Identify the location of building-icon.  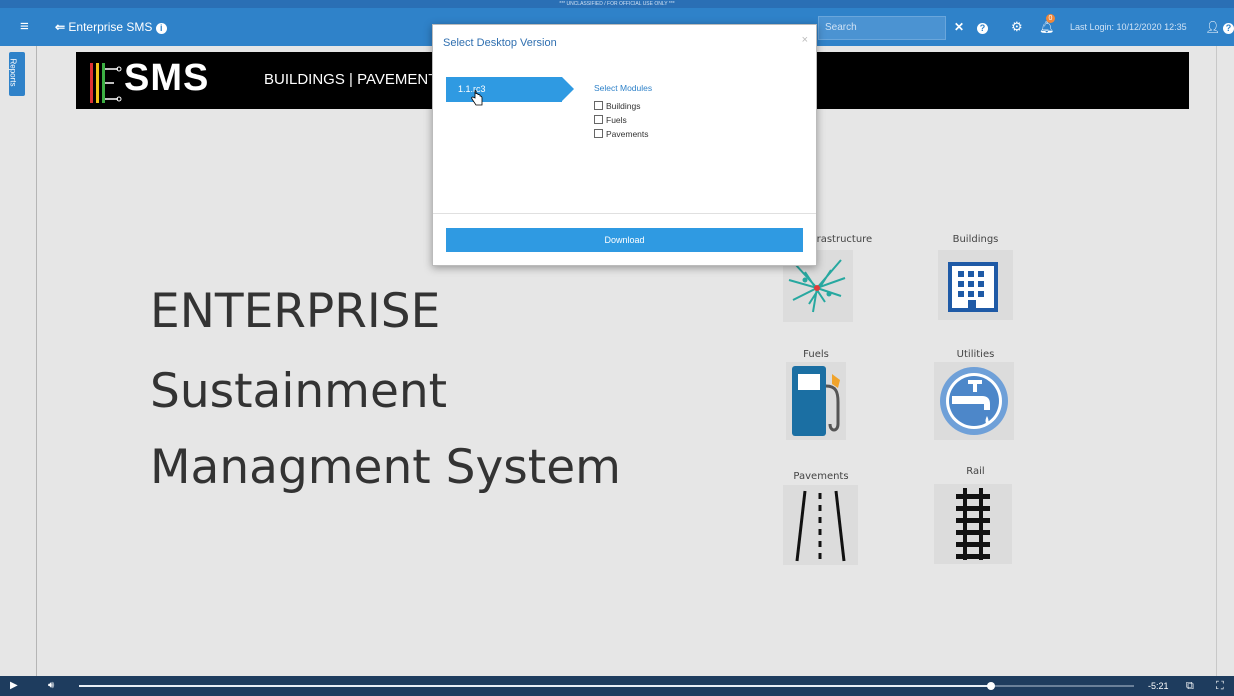
(973, 287).